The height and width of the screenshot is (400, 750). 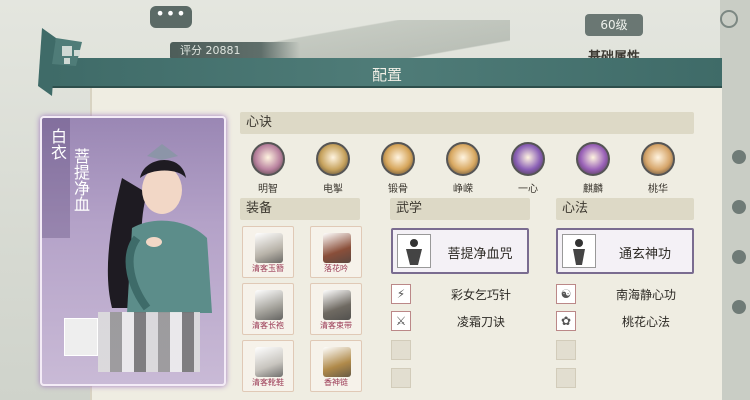 I want to click on martial-main-icon, so click(x=414, y=251).